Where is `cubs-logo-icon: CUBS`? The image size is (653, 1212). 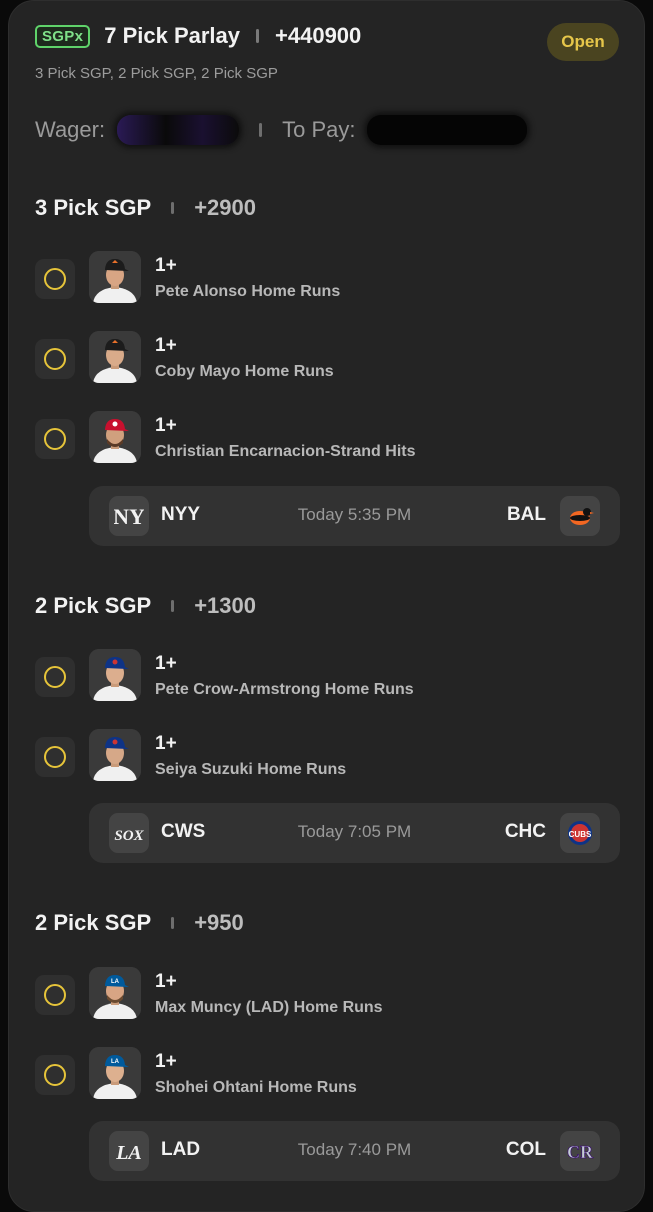
cubs-logo-icon: CUBS is located at coordinates (580, 833).